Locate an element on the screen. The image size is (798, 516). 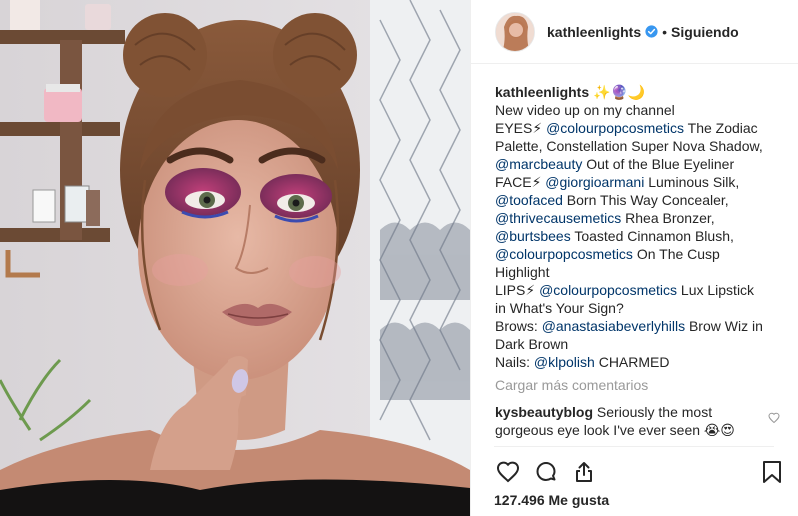
comment-text-line2: gorgeous eye look I've ever seen 😭😍 is located at coordinates (615, 430).